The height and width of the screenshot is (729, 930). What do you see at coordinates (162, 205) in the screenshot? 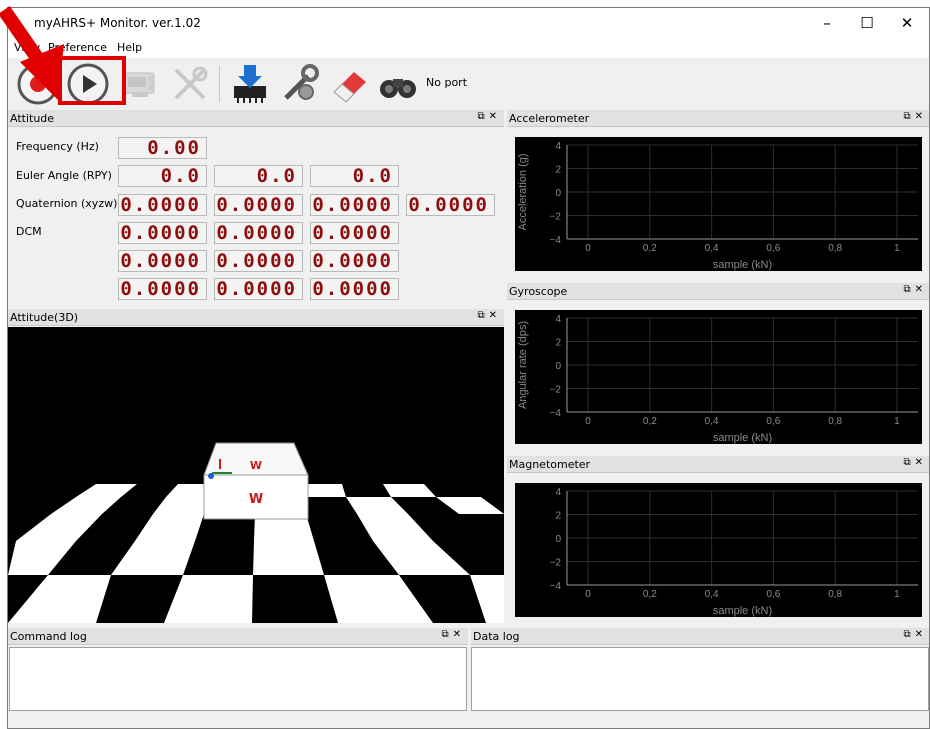
I see `quaternion-x-display: 0.0000` at bounding box center [162, 205].